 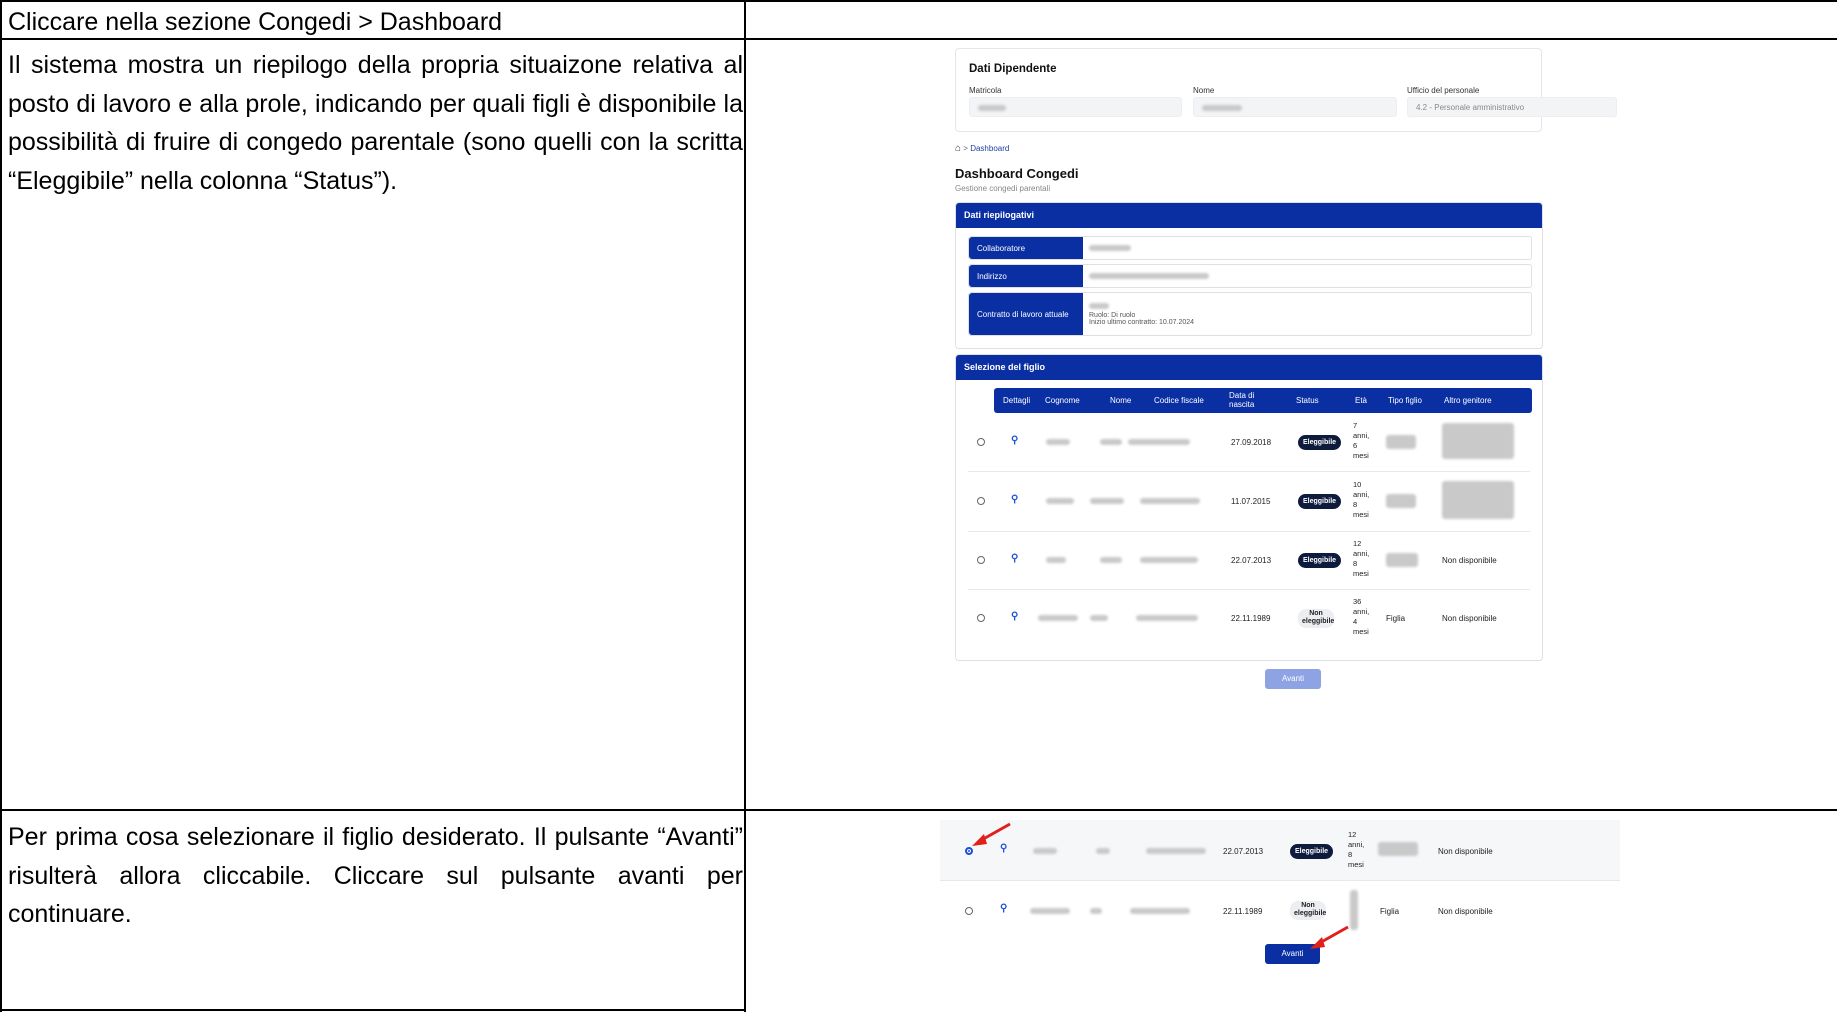 I want to click on table-border-bottom, so click(x=373, y=1010).